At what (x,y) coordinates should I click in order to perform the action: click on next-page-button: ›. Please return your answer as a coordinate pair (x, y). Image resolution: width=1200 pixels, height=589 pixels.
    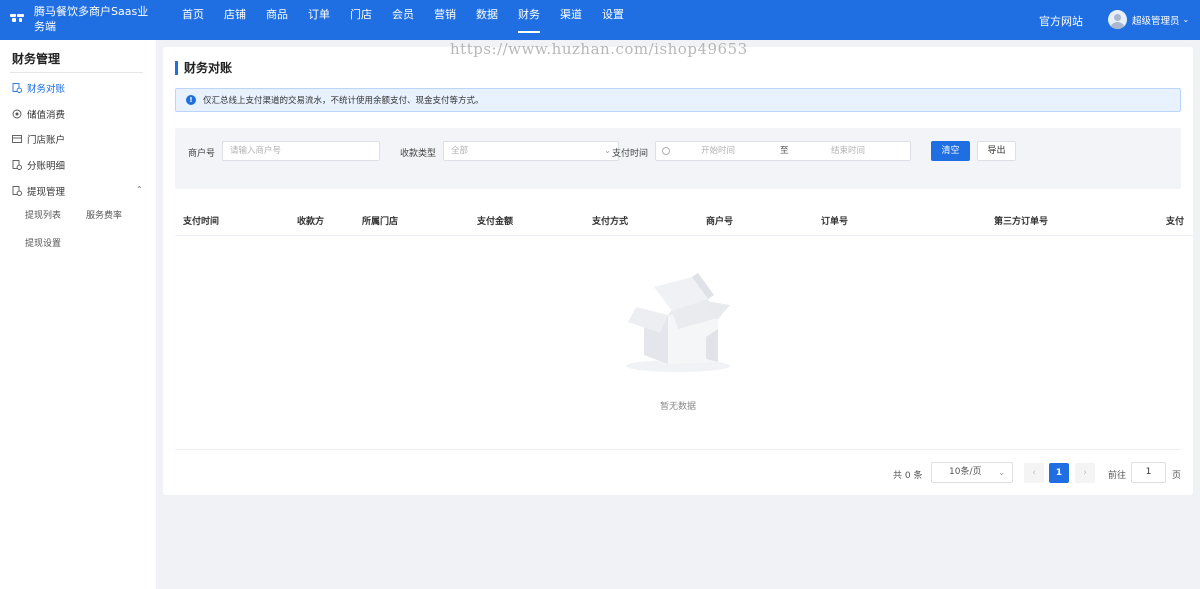
    Looking at the image, I should click on (1085, 473).